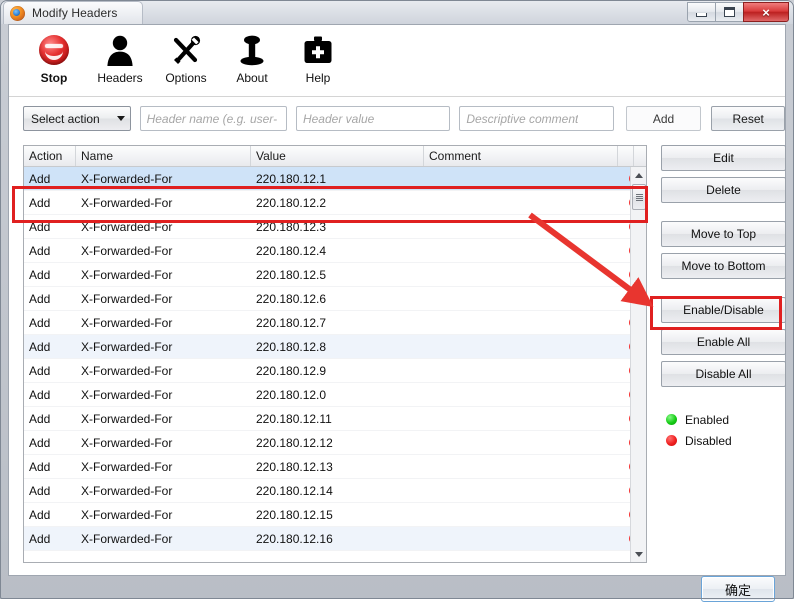 The height and width of the screenshot is (602, 794). What do you see at coordinates (291, 346) in the screenshot?
I see `cell-value: 220.180.12.8` at bounding box center [291, 346].